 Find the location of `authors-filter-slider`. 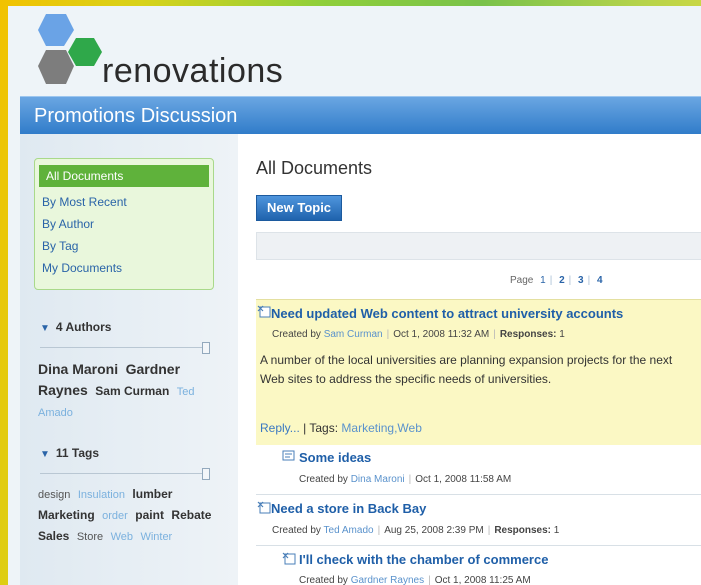

authors-filter-slider is located at coordinates (125, 348).